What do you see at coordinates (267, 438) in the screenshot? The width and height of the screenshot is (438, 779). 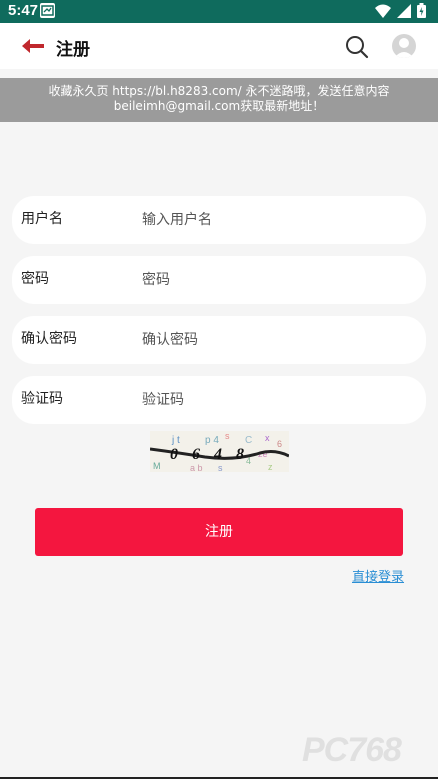 I see `svg-text: x` at bounding box center [267, 438].